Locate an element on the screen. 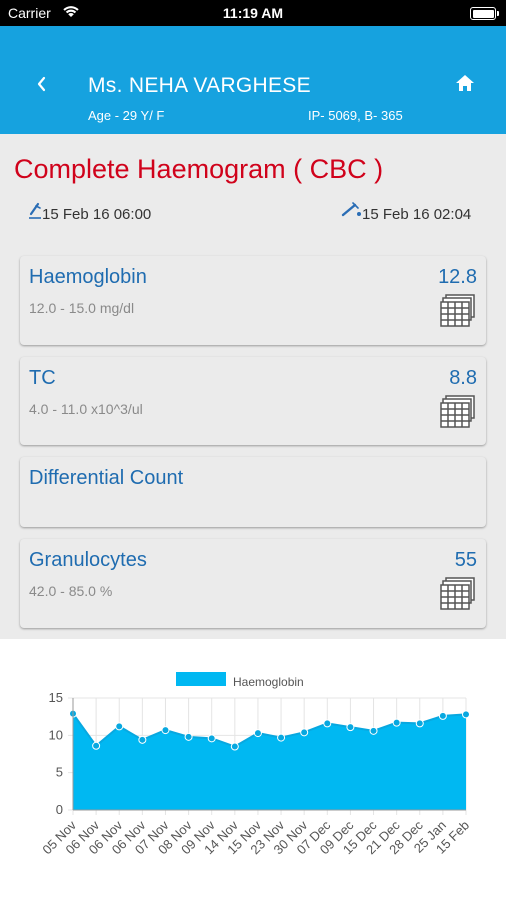 The width and height of the screenshot is (506, 900). y-tick-label: 0 is located at coordinates (59, 809).